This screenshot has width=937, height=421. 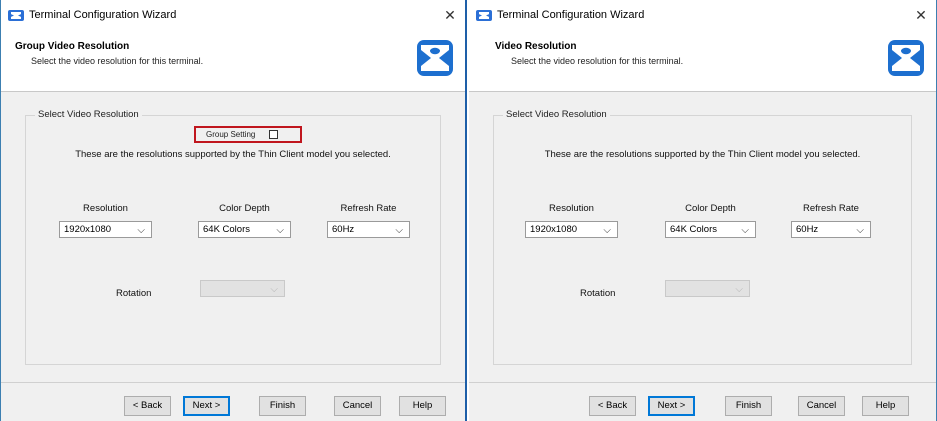 What do you see at coordinates (273, 134) in the screenshot?
I see `checkbox-box` at bounding box center [273, 134].